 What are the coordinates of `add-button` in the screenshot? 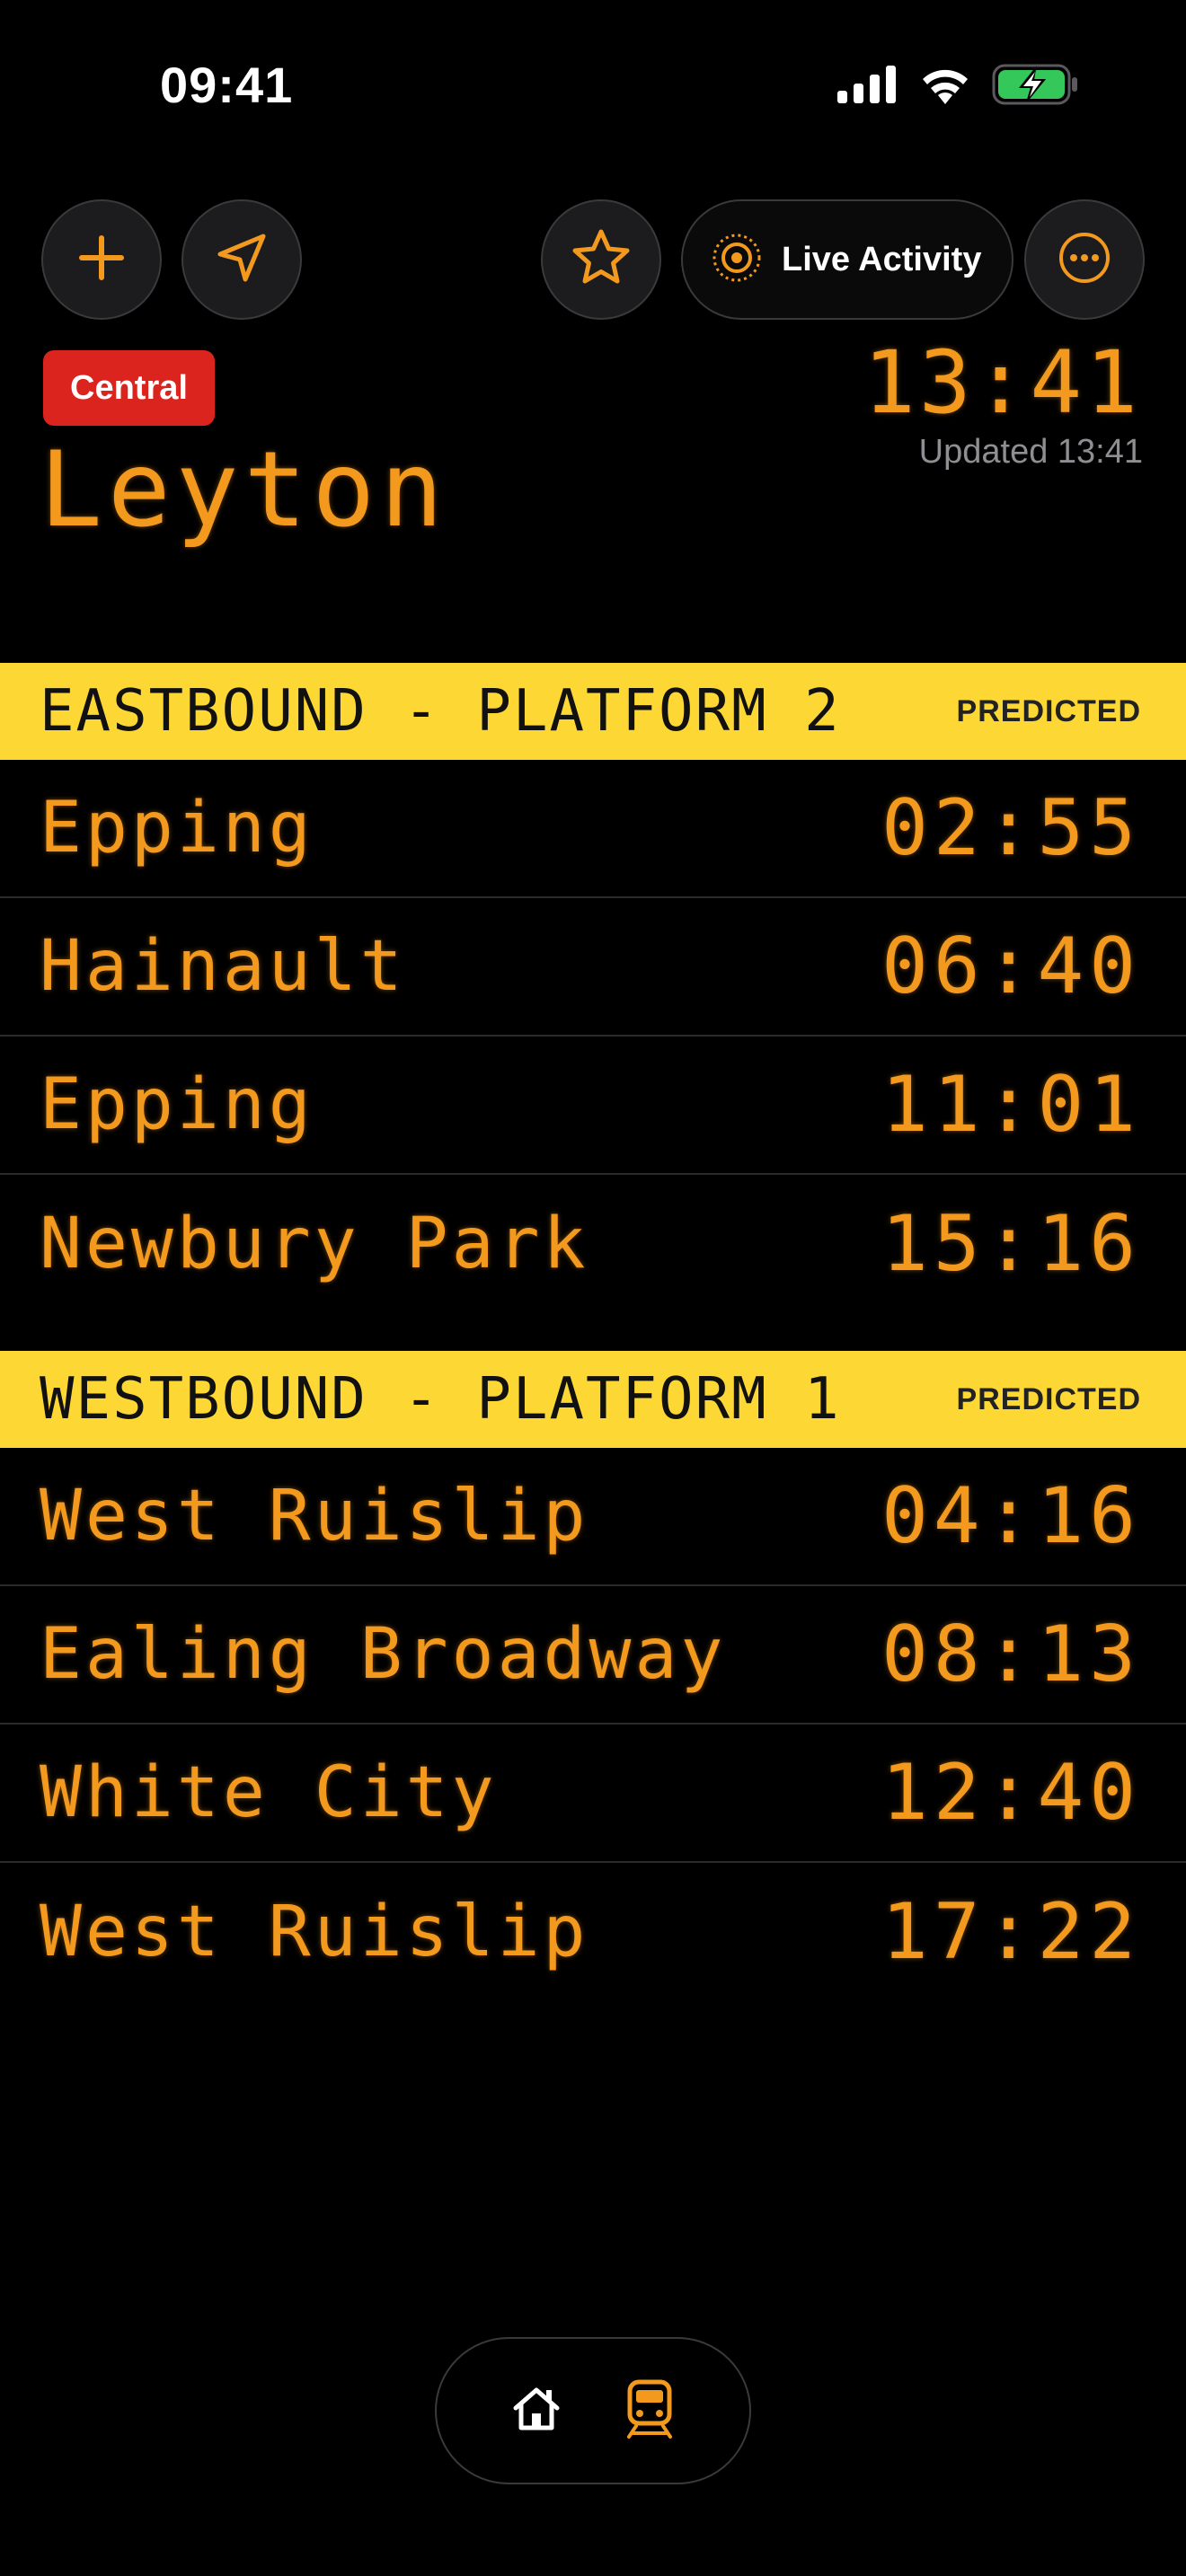 It's located at (101, 259).